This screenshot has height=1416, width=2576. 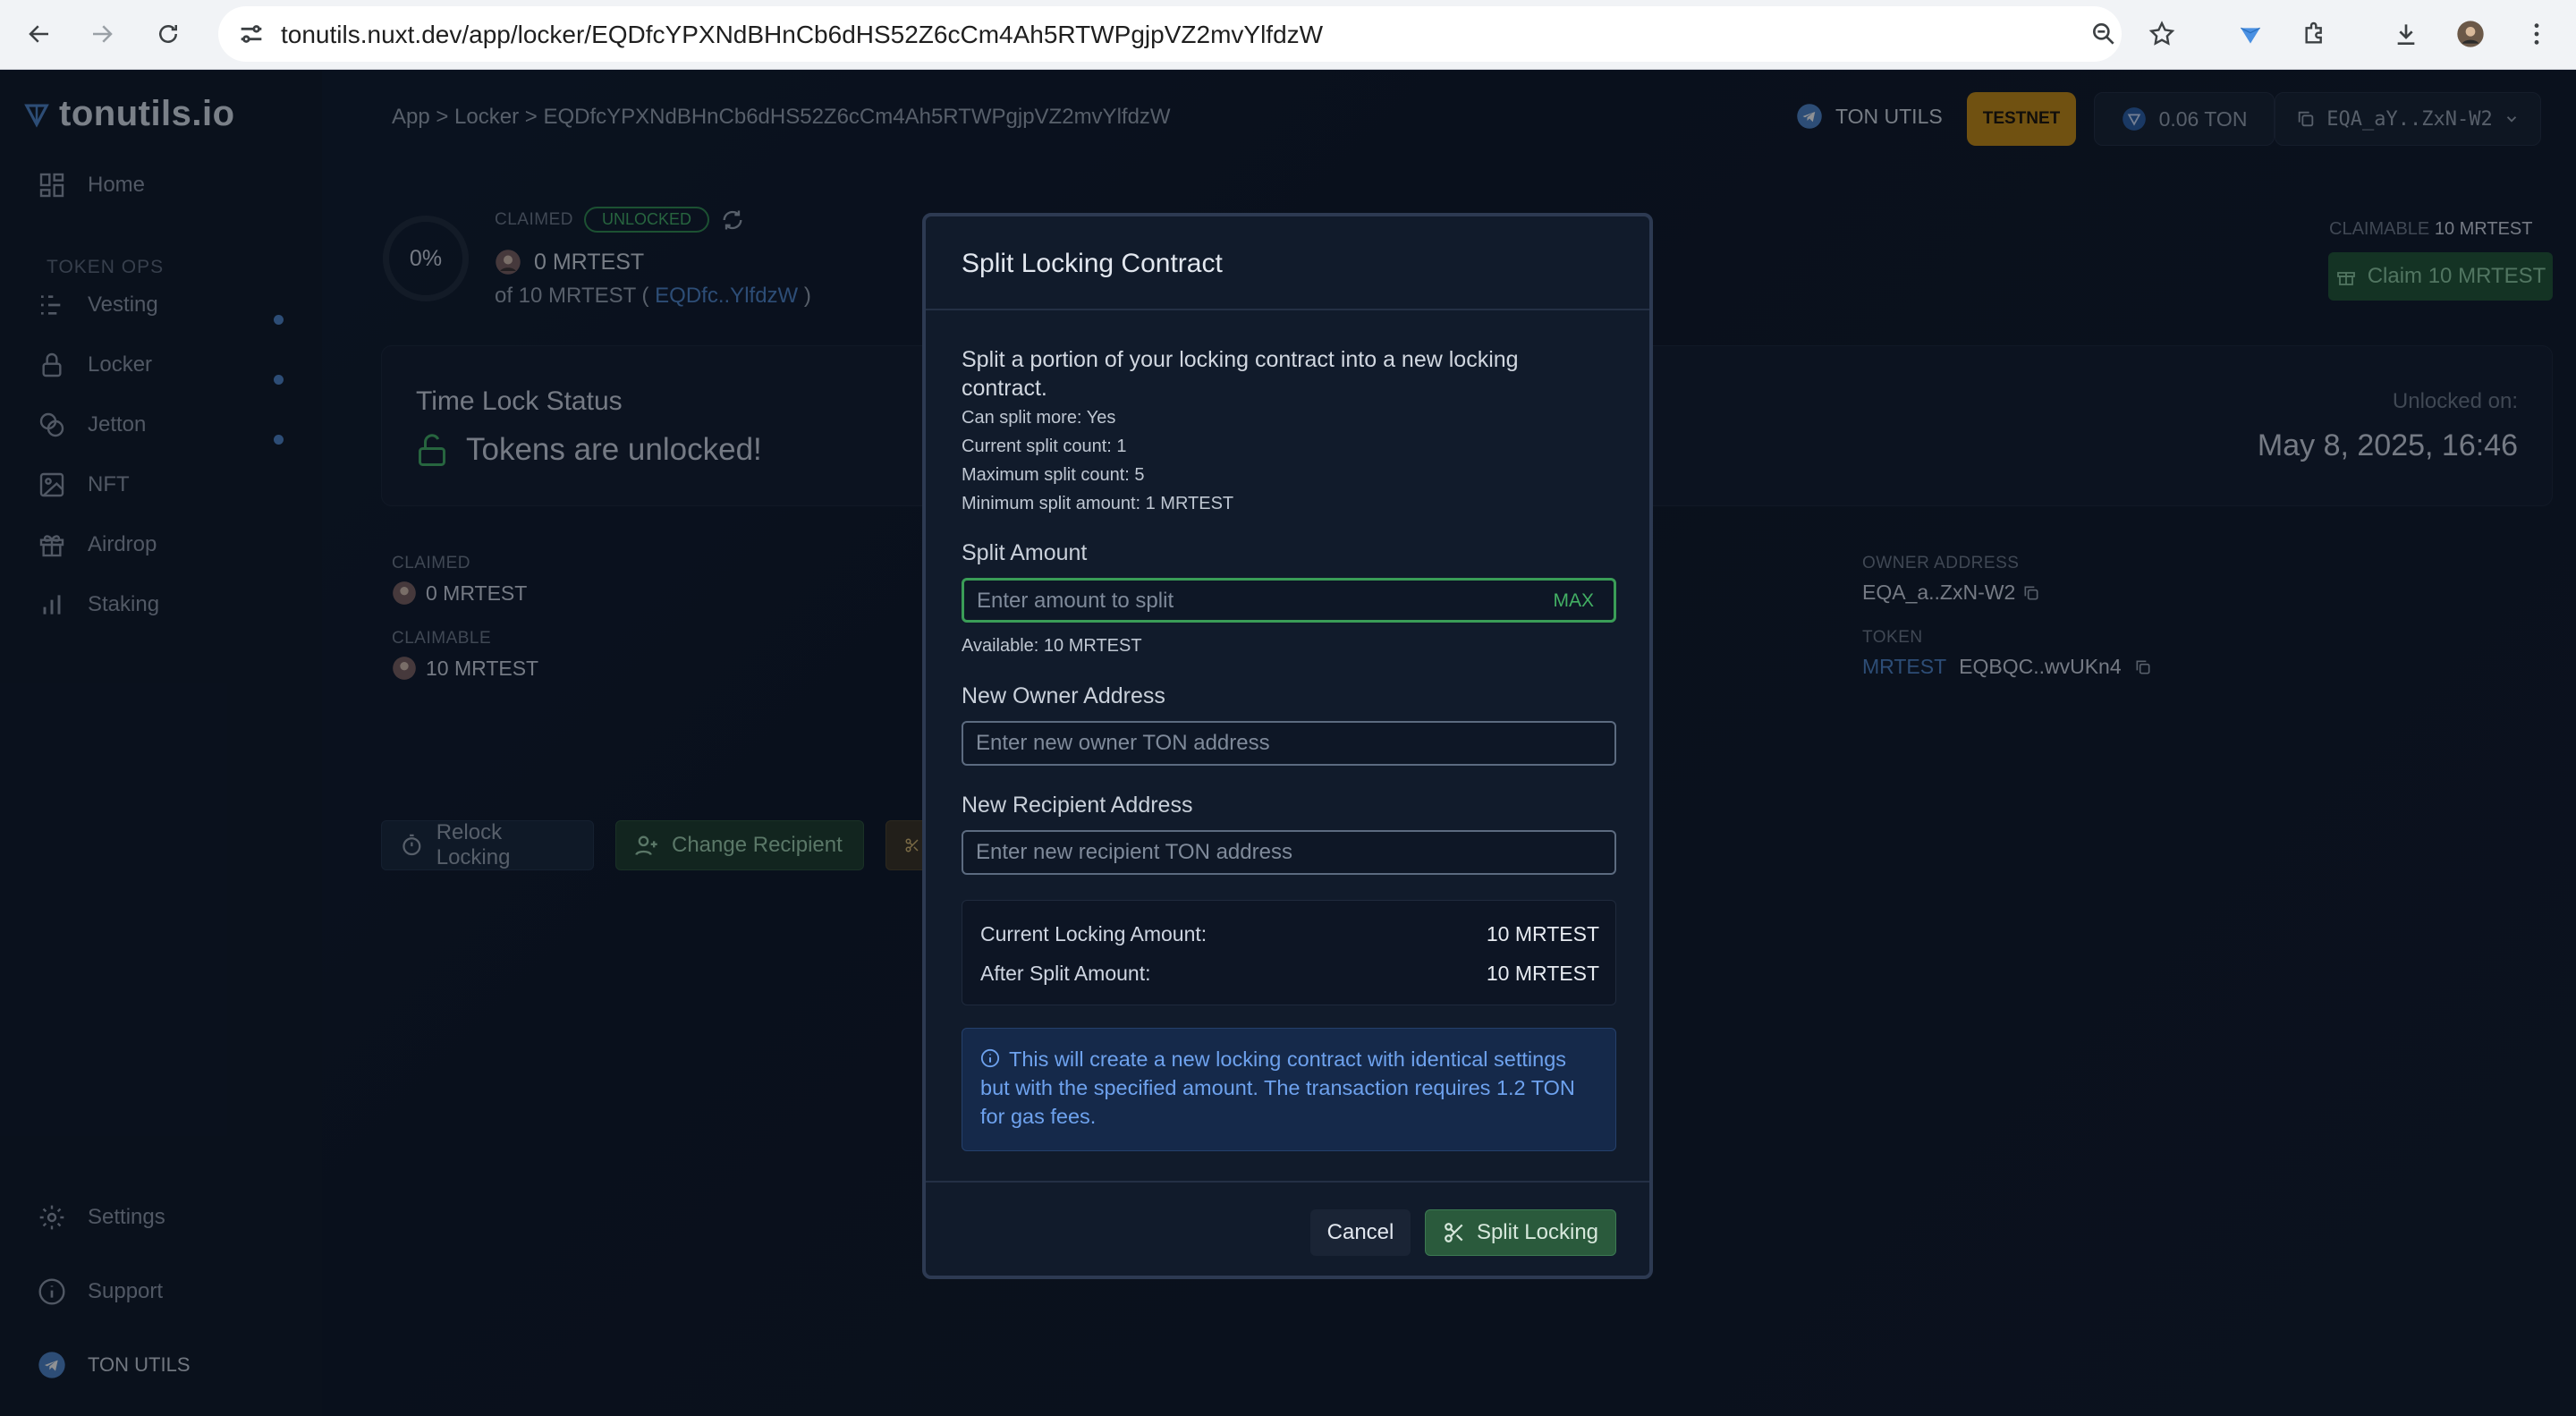 I want to click on browser-menu-button, so click(x=2536, y=34).